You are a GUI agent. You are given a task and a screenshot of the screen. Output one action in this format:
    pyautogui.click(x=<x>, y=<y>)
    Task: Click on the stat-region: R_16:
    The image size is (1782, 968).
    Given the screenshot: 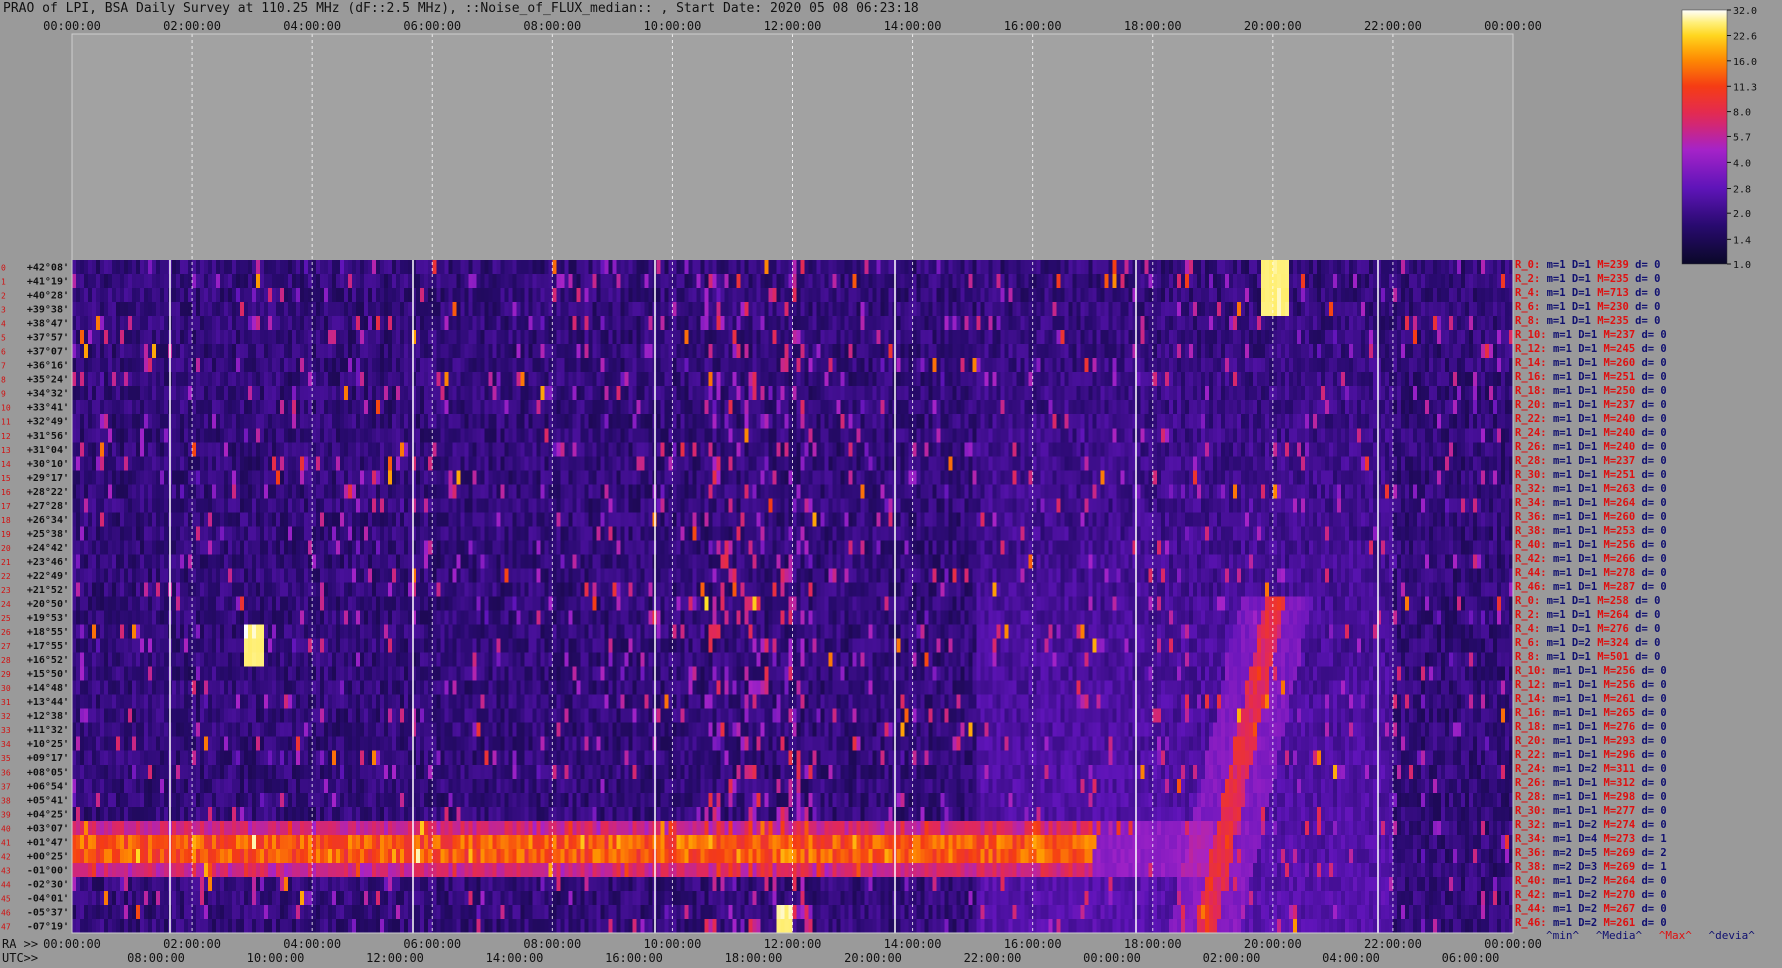 What is the action you would take?
    pyautogui.click(x=1534, y=713)
    